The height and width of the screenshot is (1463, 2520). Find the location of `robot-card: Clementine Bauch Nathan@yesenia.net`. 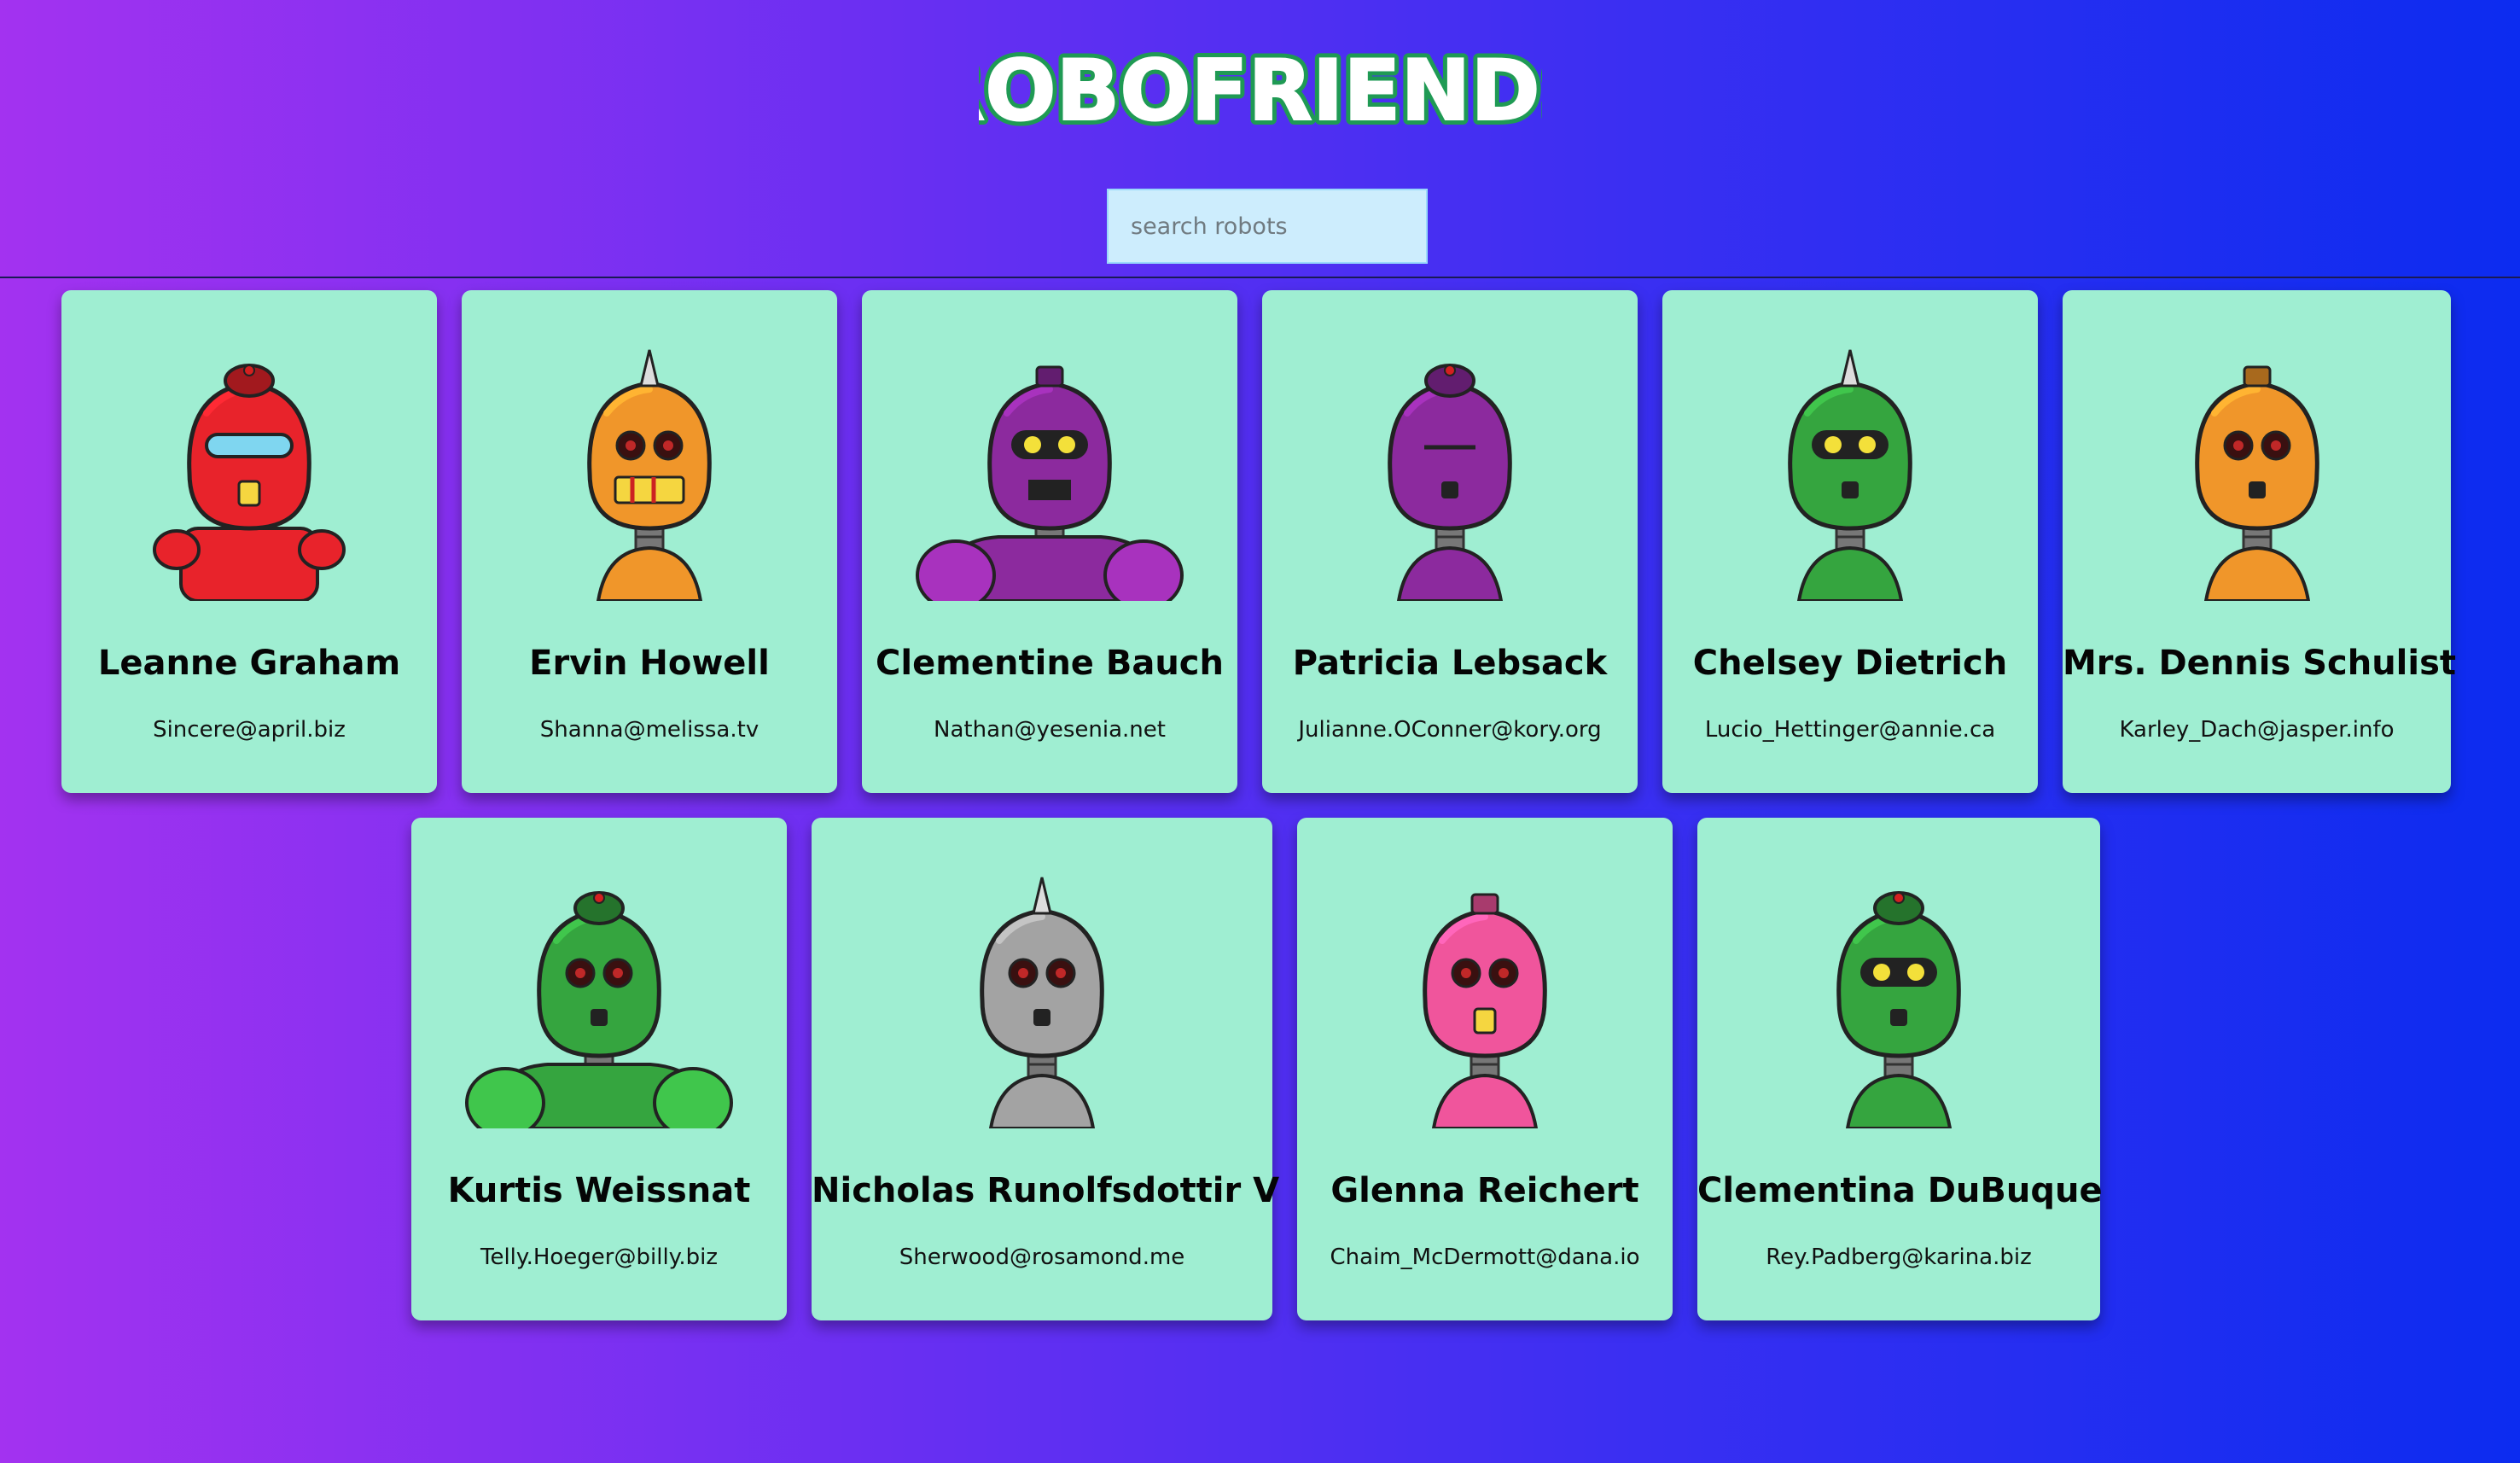

robot-card: Clementine Bauch Nathan@yesenia.net is located at coordinates (1049, 541).